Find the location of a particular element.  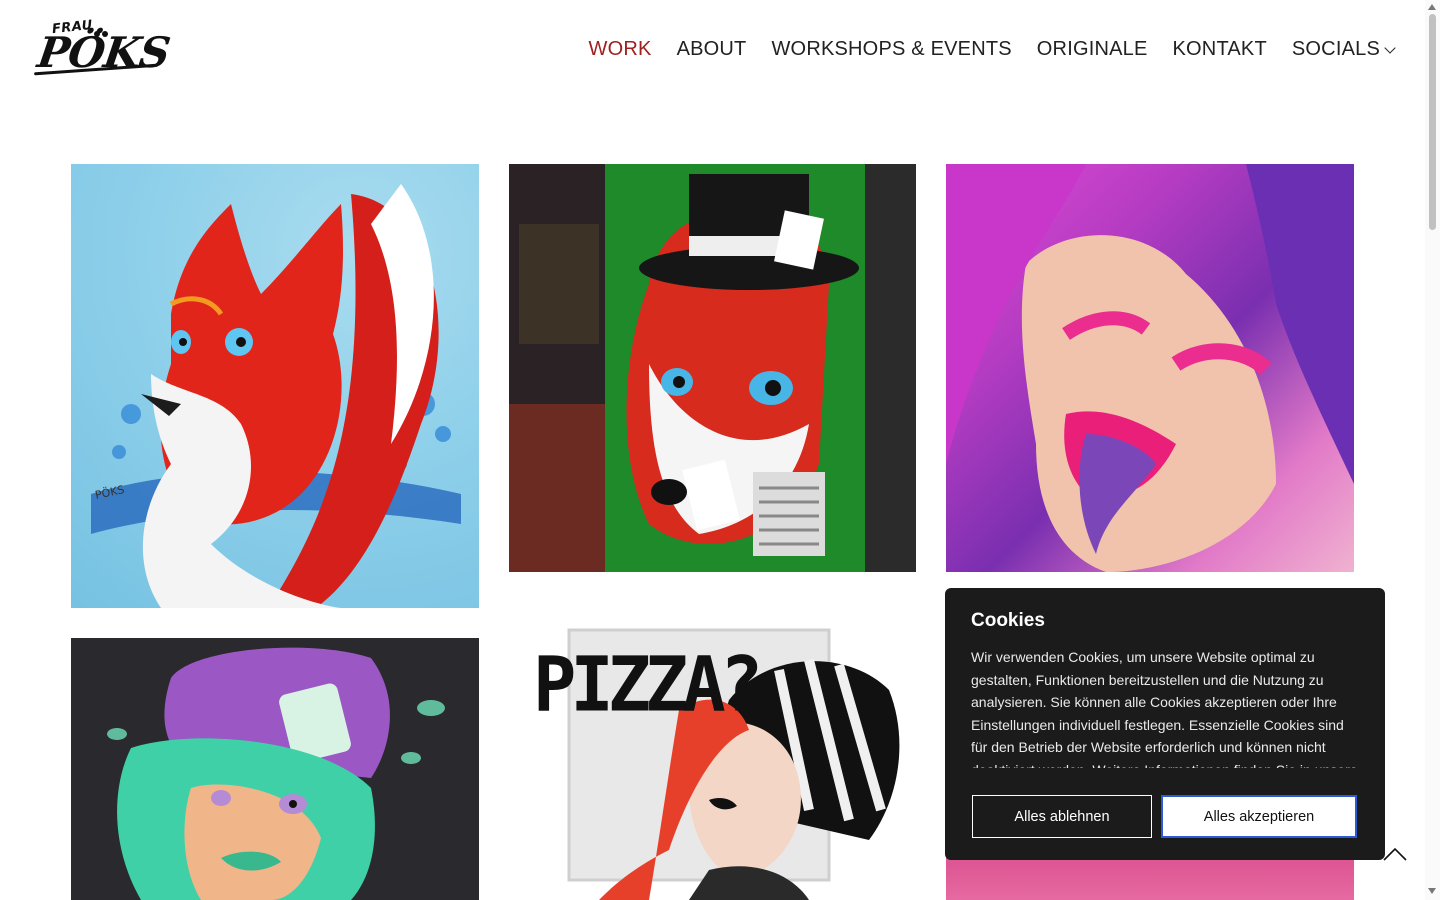

gallery-item-fox: PÖKS is located at coordinates (275, 386).